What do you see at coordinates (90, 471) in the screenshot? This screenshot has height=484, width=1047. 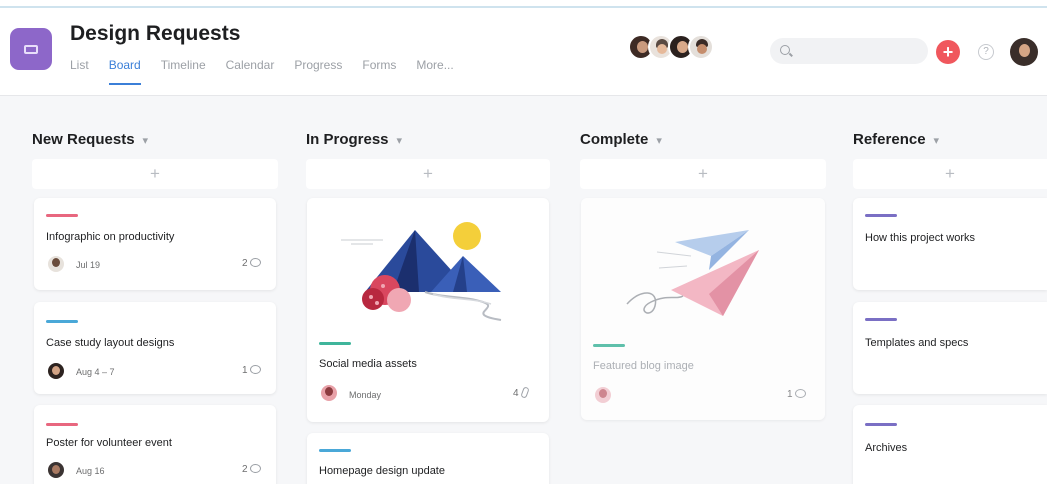 I see `due-date: Aug 16` at bounding box center [90, 471].